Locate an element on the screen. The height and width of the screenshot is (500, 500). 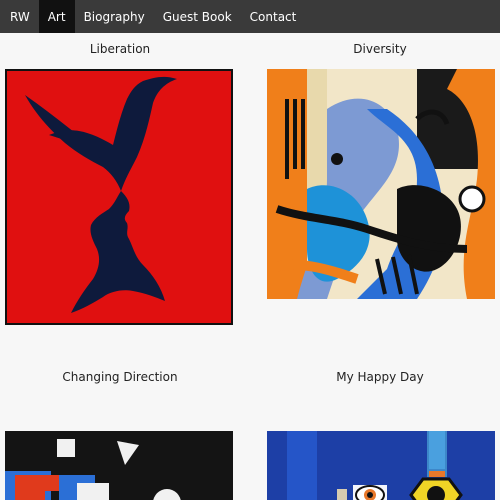
artwork-title: Changing Direction is located at coordinates (120, 377).